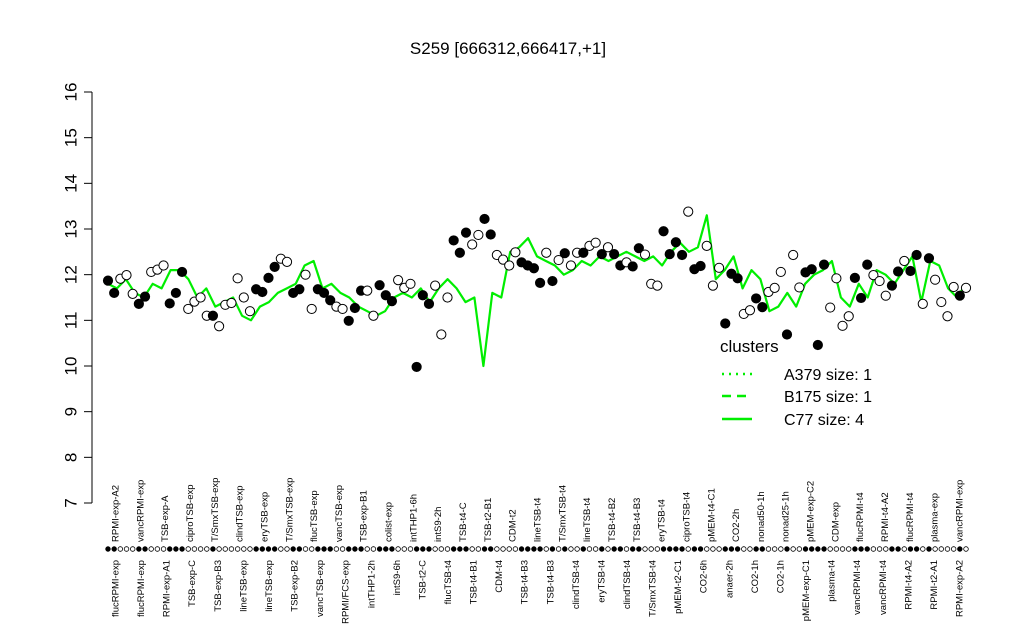  I want to click on y-tick-label: 14, so click(70, 183).